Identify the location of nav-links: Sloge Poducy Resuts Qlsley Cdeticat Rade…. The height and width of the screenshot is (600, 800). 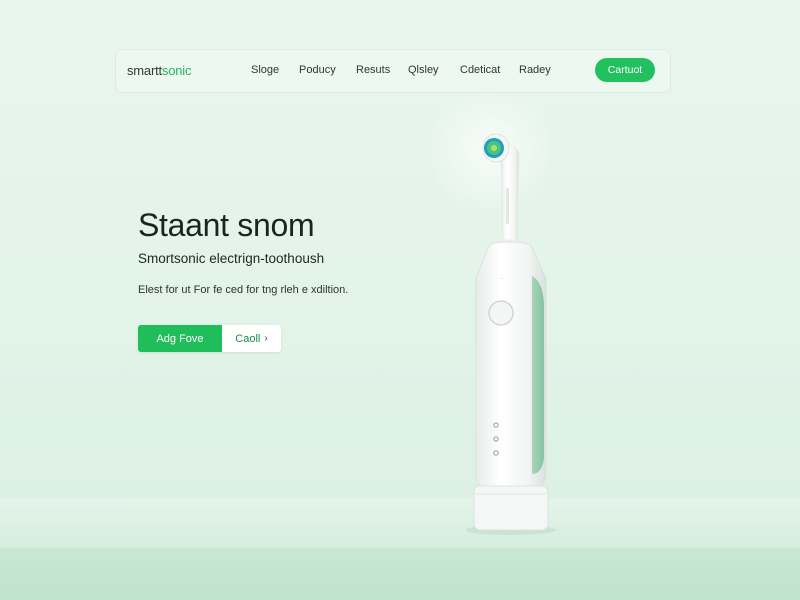
(393, 71).